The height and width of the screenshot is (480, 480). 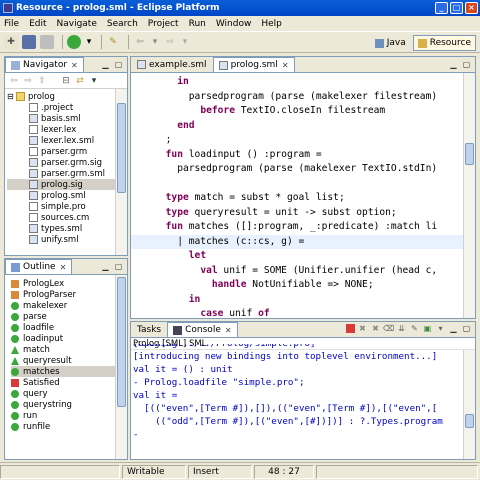 What do you see at coordinates (469, 404) in the screenshot?
I see `console-scrollbar` at bounding box center [469, 404].